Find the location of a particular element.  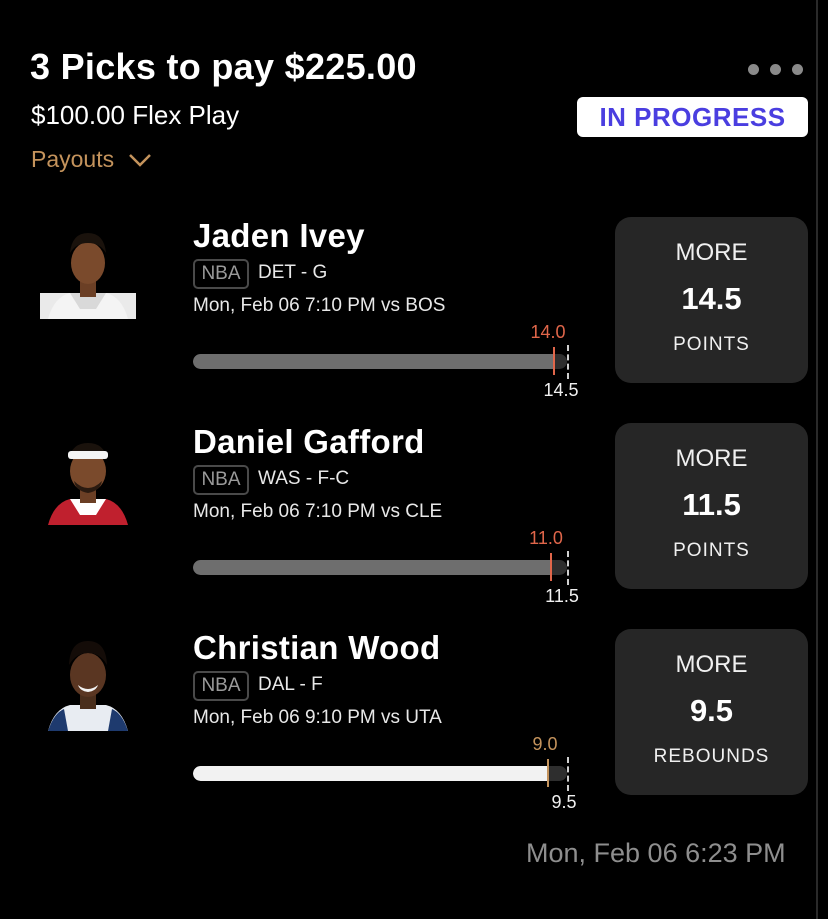

player-name: Jaden Ivey is located at coordinates (279, 235).